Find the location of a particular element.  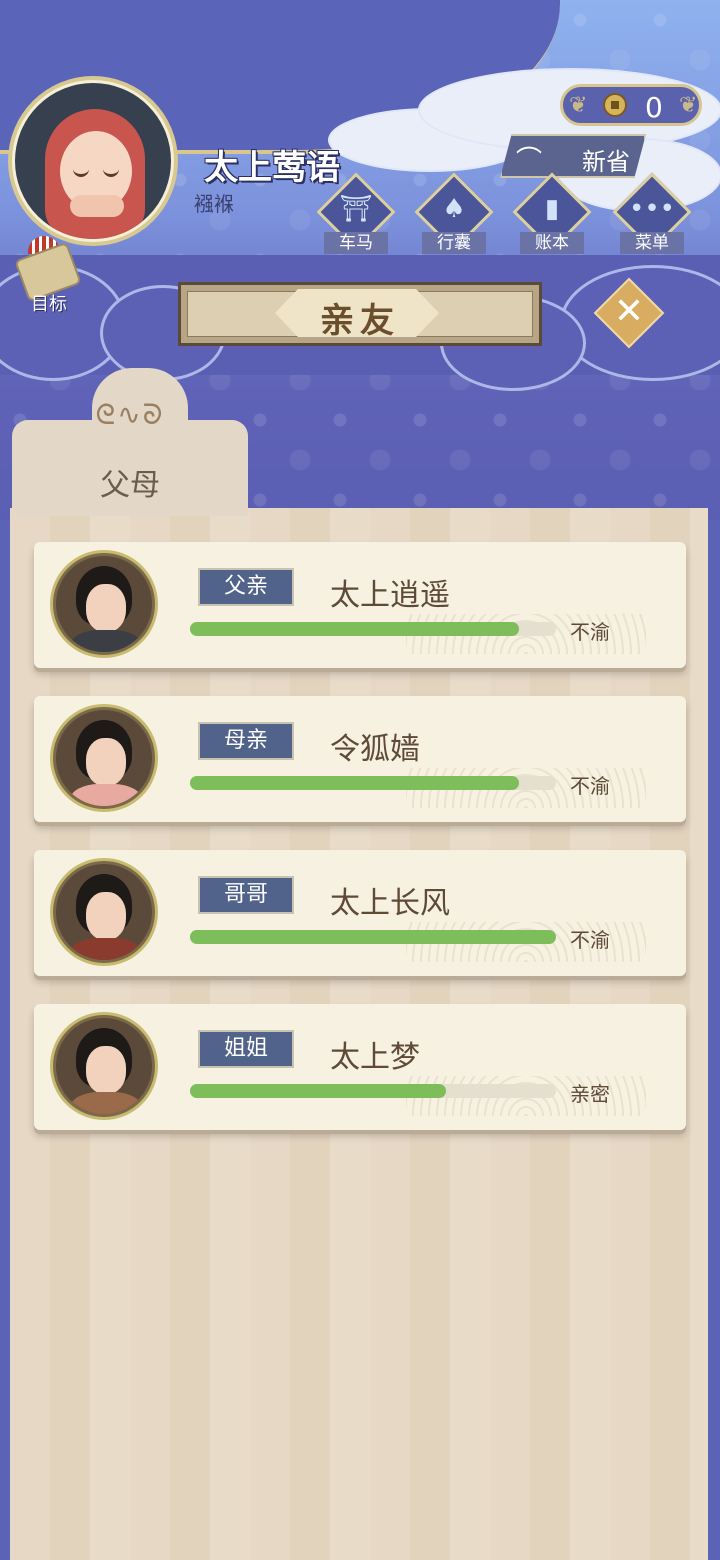

relation-status: 亲密 is located at coordinates (590, 1094).